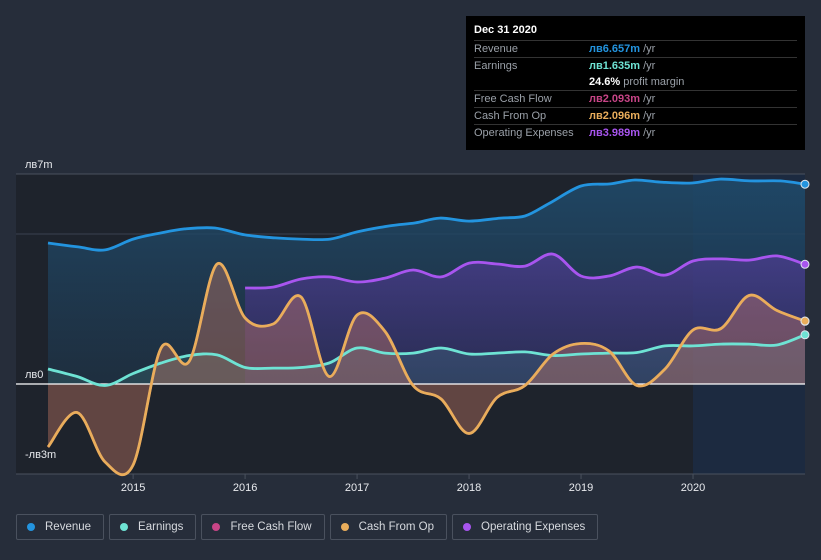 The image size is (821, 560). I want to click on legend-item-operating-expenses: Operating Expenses, so click(525, 527).